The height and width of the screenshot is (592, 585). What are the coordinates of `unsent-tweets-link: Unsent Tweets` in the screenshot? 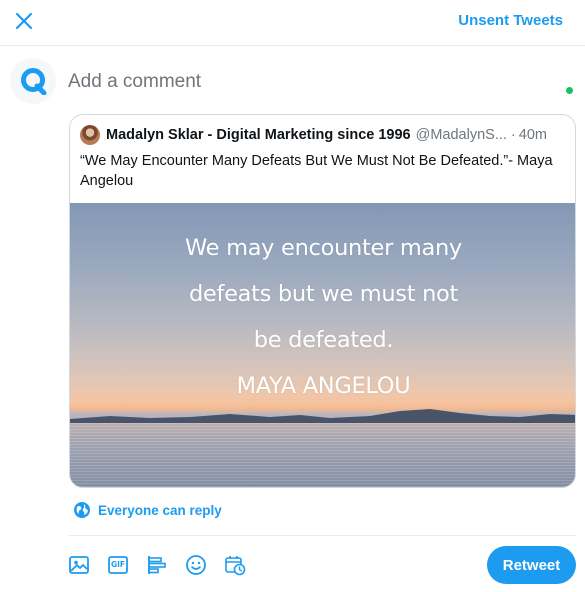 It's located at (510, 20).